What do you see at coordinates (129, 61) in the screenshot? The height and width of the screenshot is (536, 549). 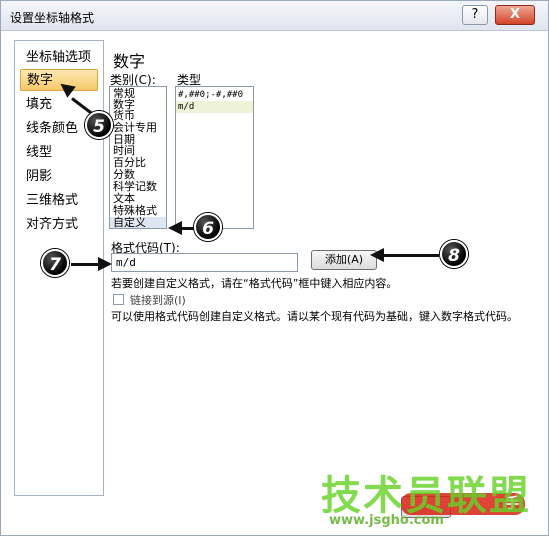 I see `panel-title: 数字` at bounding box center [129, 61].